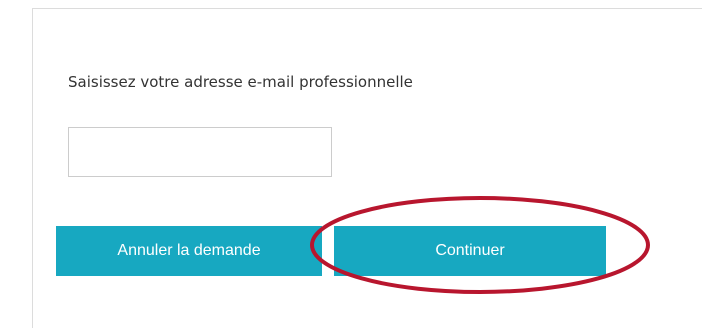 The image size is (702, 328). What do you see at coordinates (200, 152) in the screenshot?
I see `email-field` at bounding box center [200, 152].